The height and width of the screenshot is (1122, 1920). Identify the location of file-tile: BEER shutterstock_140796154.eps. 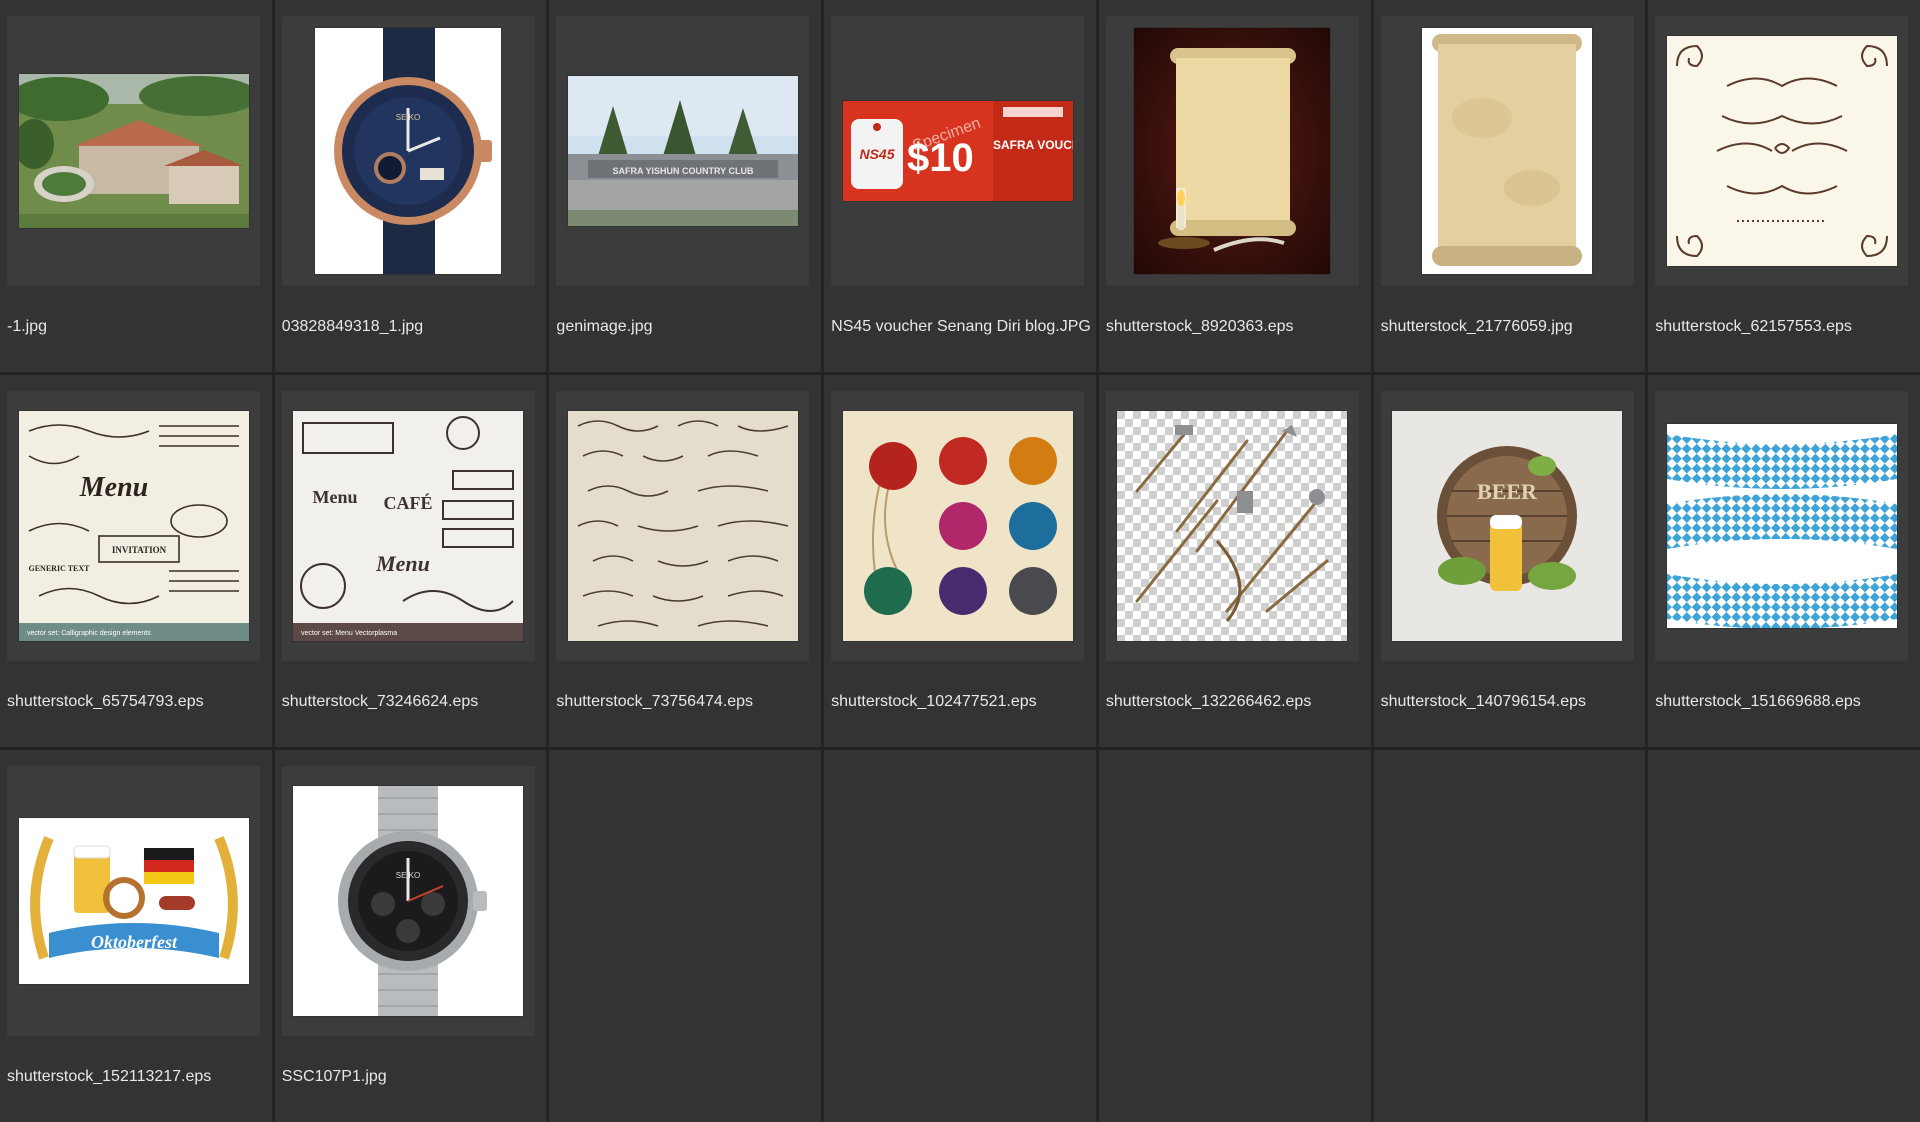
(1509, 561).